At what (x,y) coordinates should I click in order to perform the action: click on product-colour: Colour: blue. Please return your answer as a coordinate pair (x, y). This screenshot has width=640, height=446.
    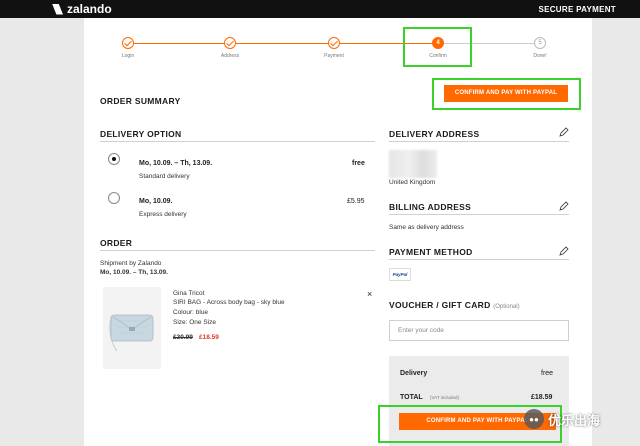
    Looking at the image, I should click on (191, 312).